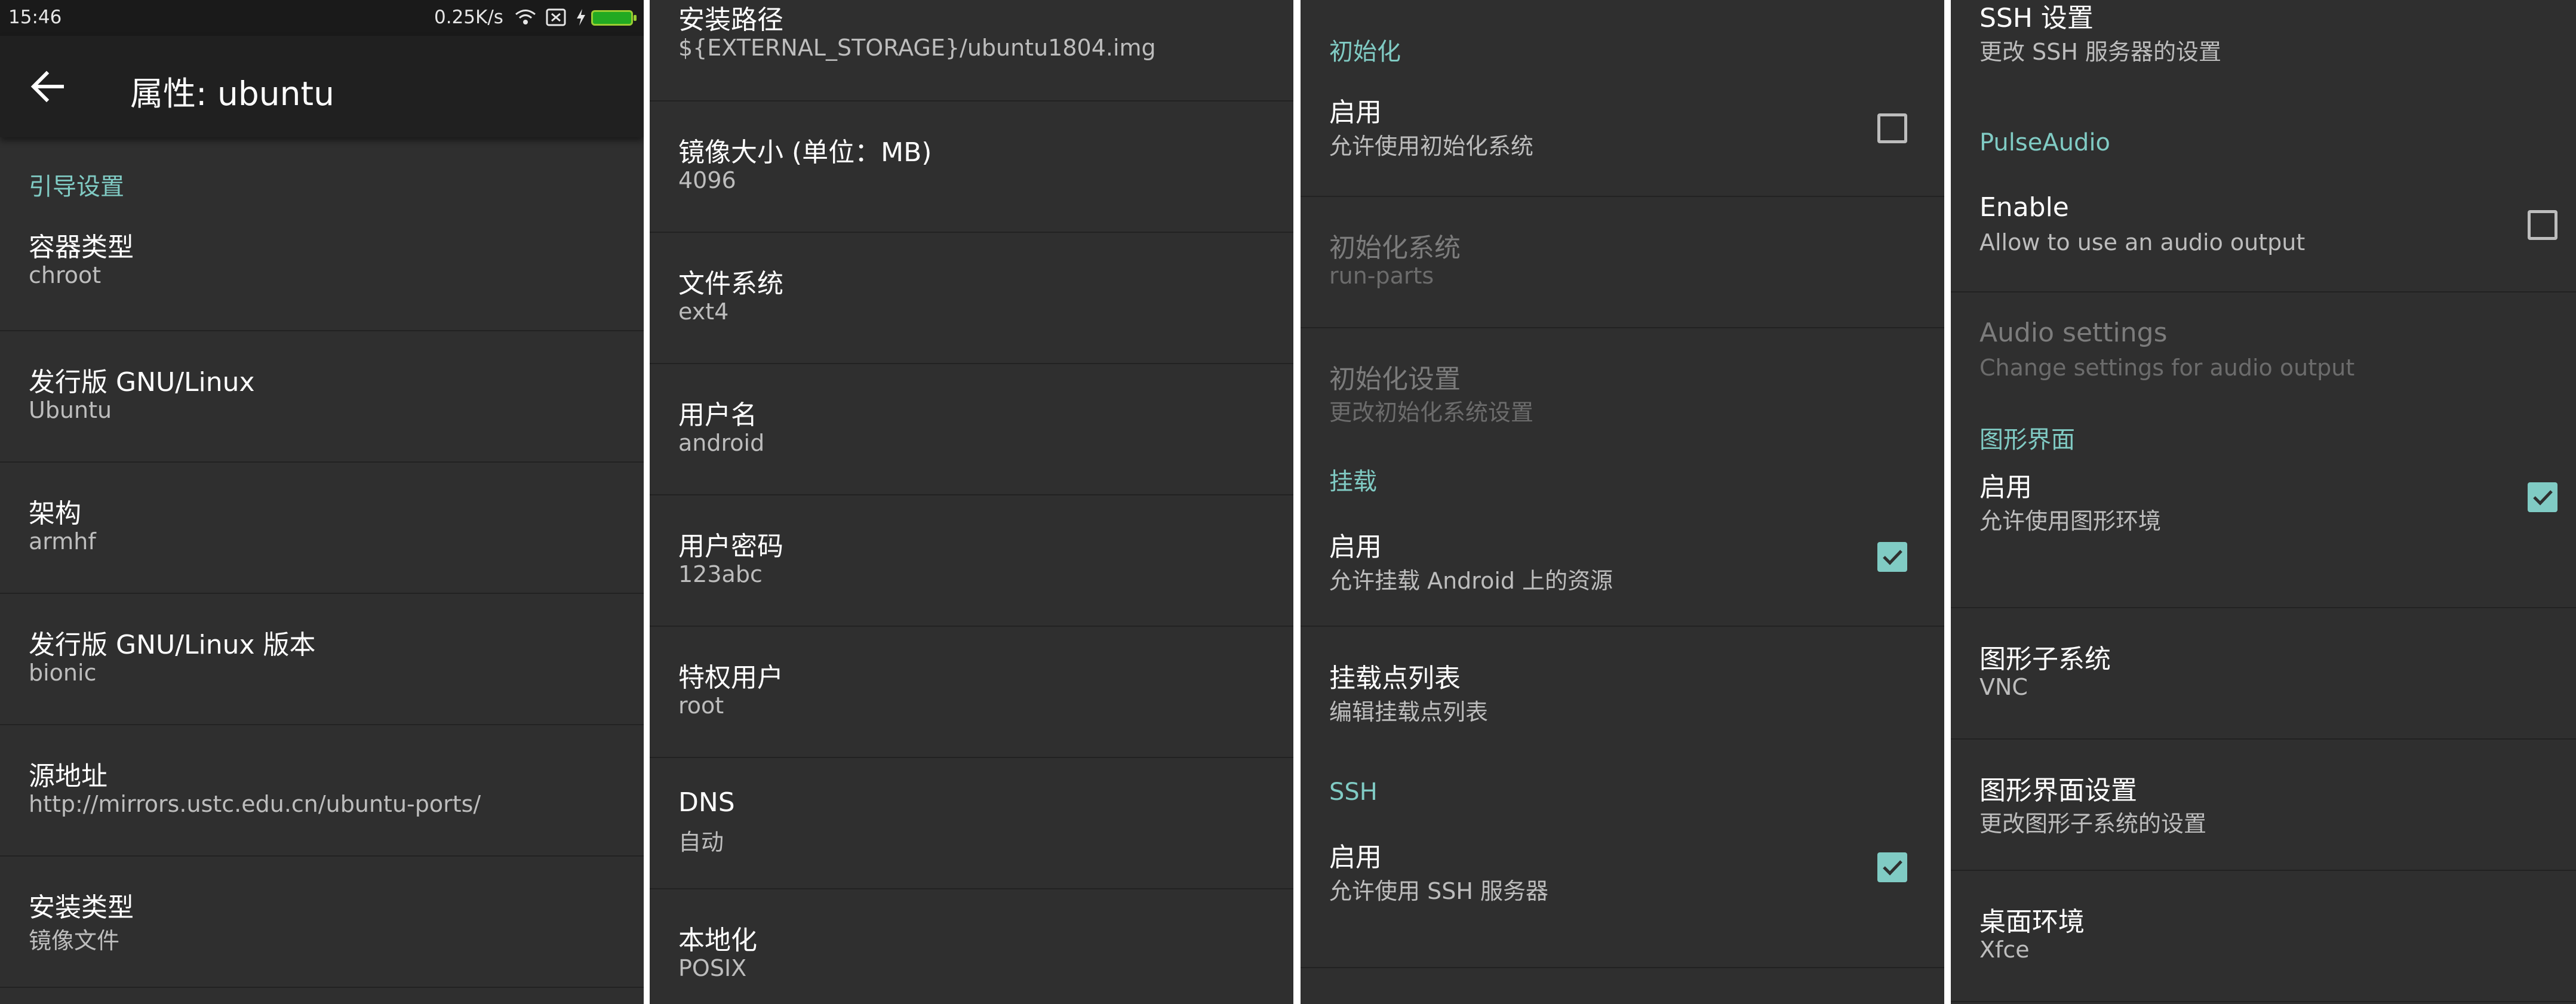 The height and width of the screenshot is (1004, 2576). Describe the element at coordinates (2263, 445) in the screenshot. I see `category-header: 图形界面` at that location.